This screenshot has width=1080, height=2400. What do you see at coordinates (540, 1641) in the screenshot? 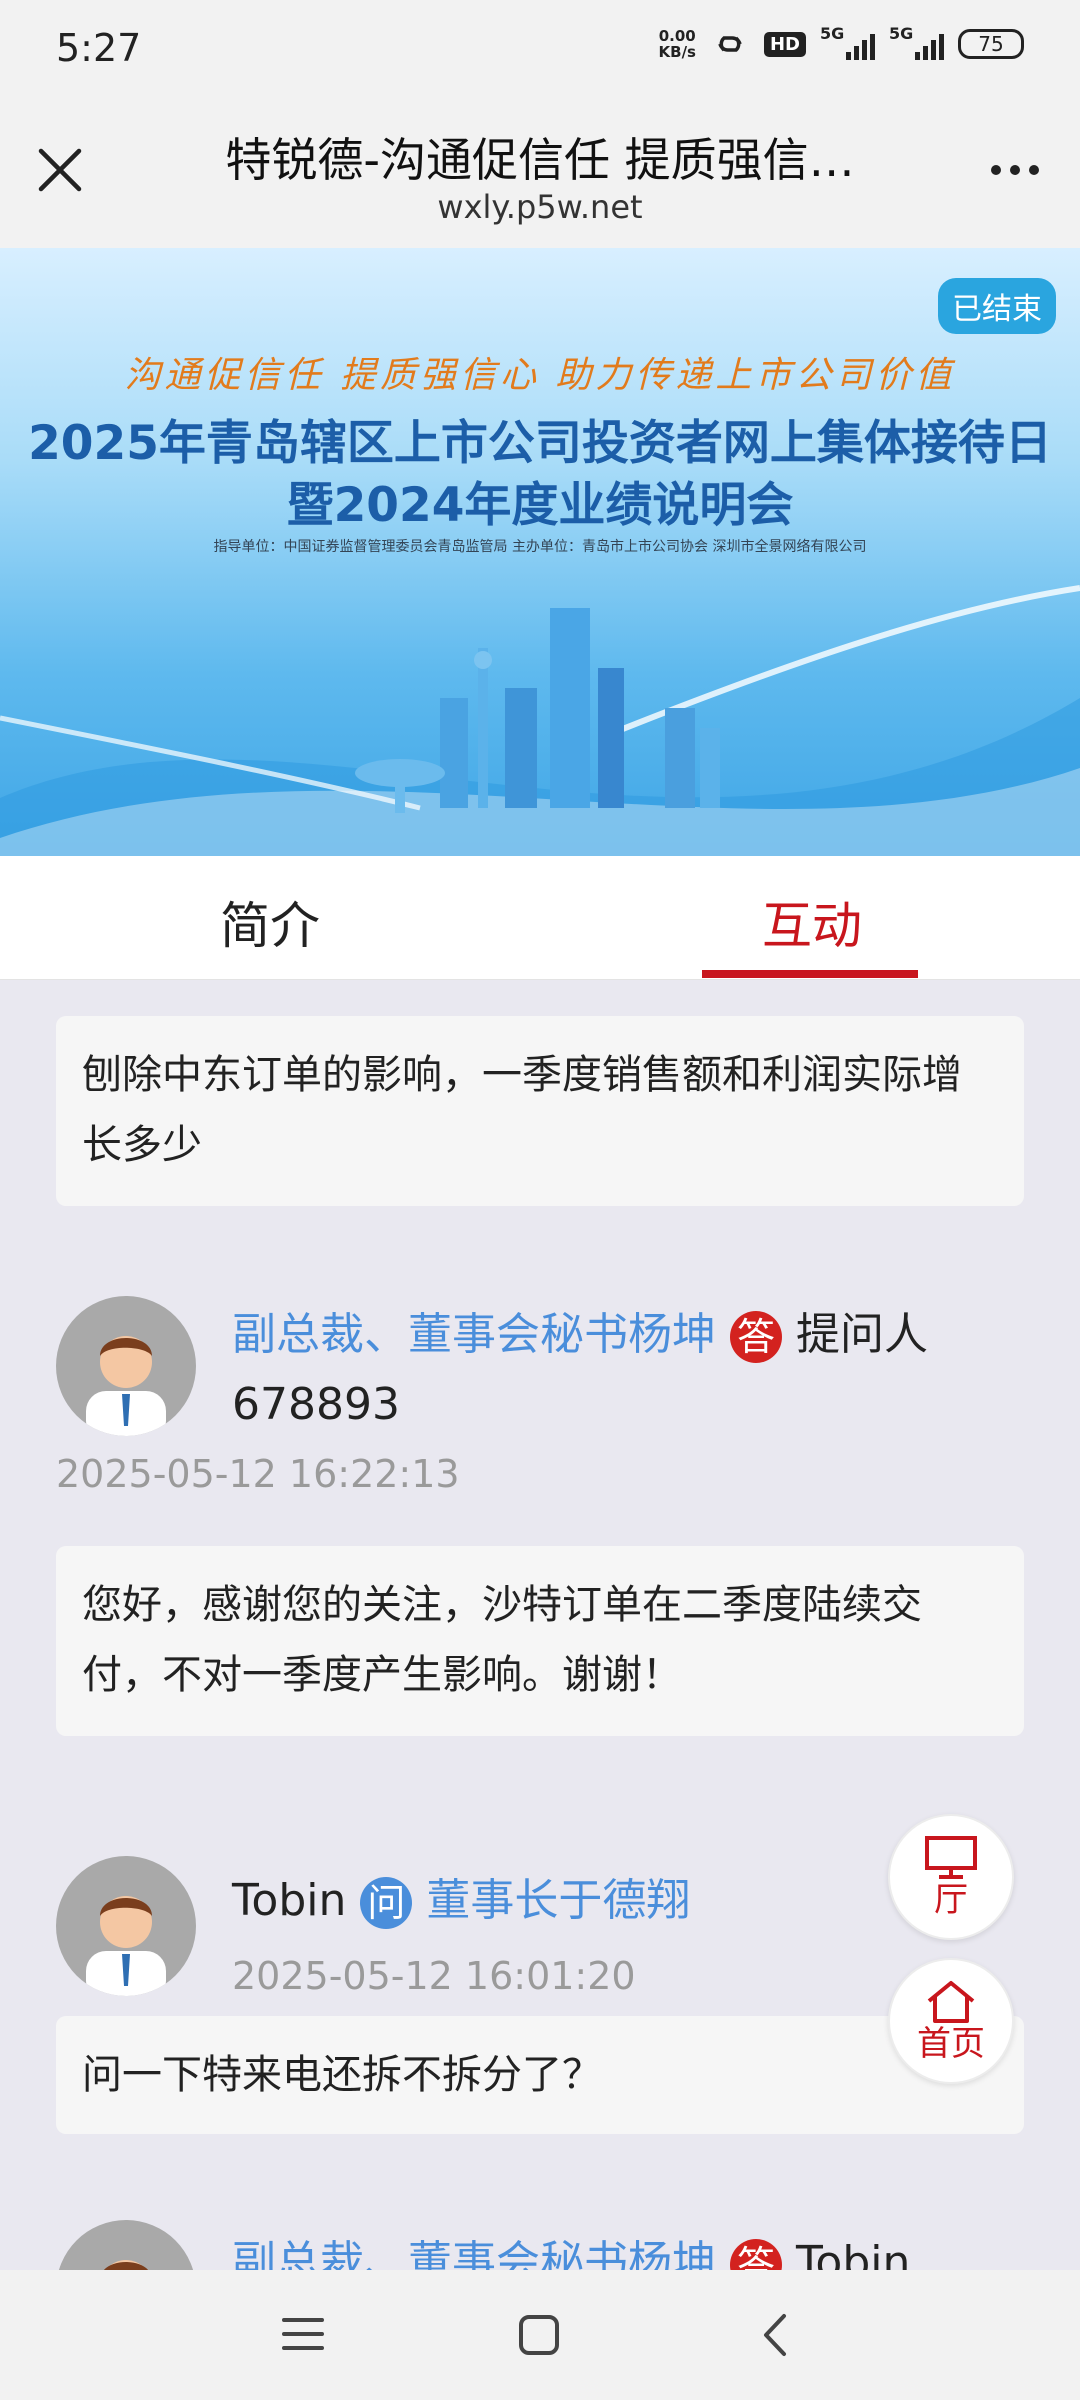
I see `answer-bubble: 您好，感谢您的关注，沙特订单在二季度陆续交付，不对一季度产生影响。谢谢！` at bounding box center [540, 1641].